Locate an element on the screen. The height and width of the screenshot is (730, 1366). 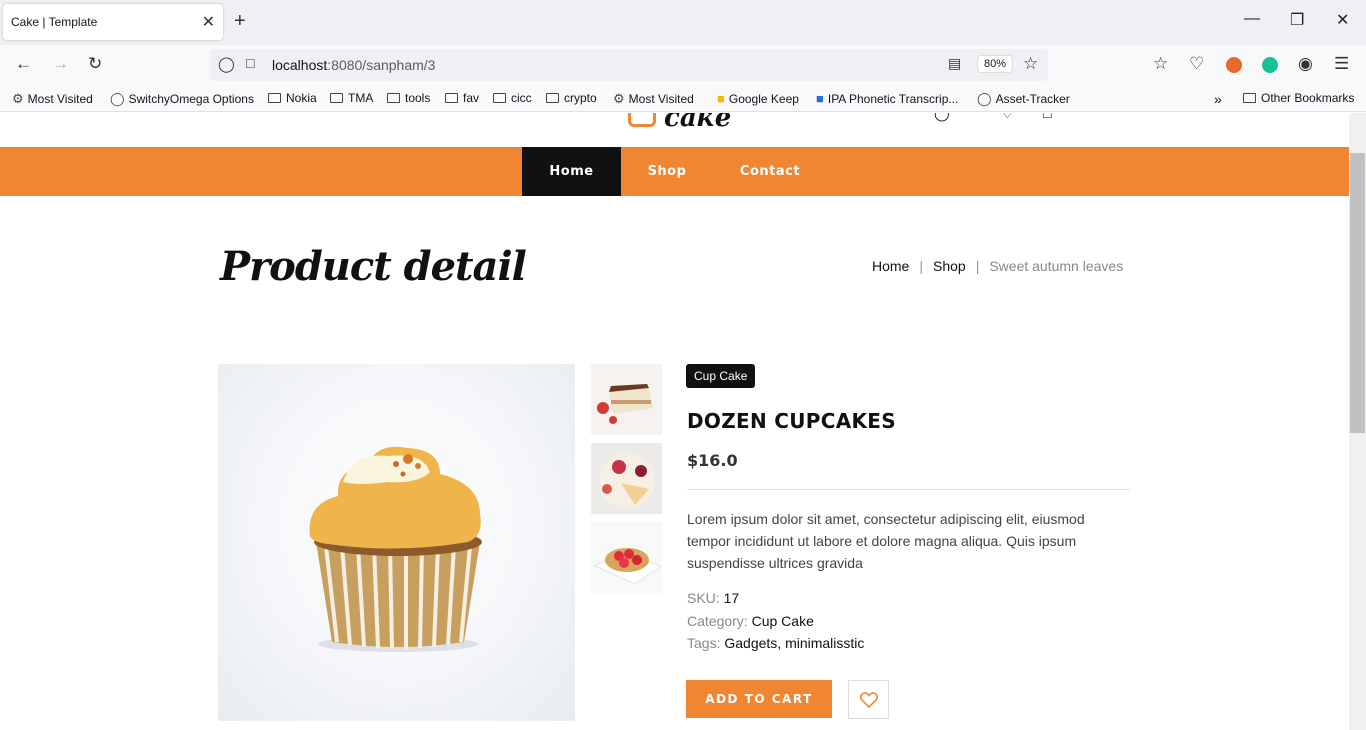
bookmark-asset-tracker: ◯ Asset-Tracker is located at coordinates (1023, 99).